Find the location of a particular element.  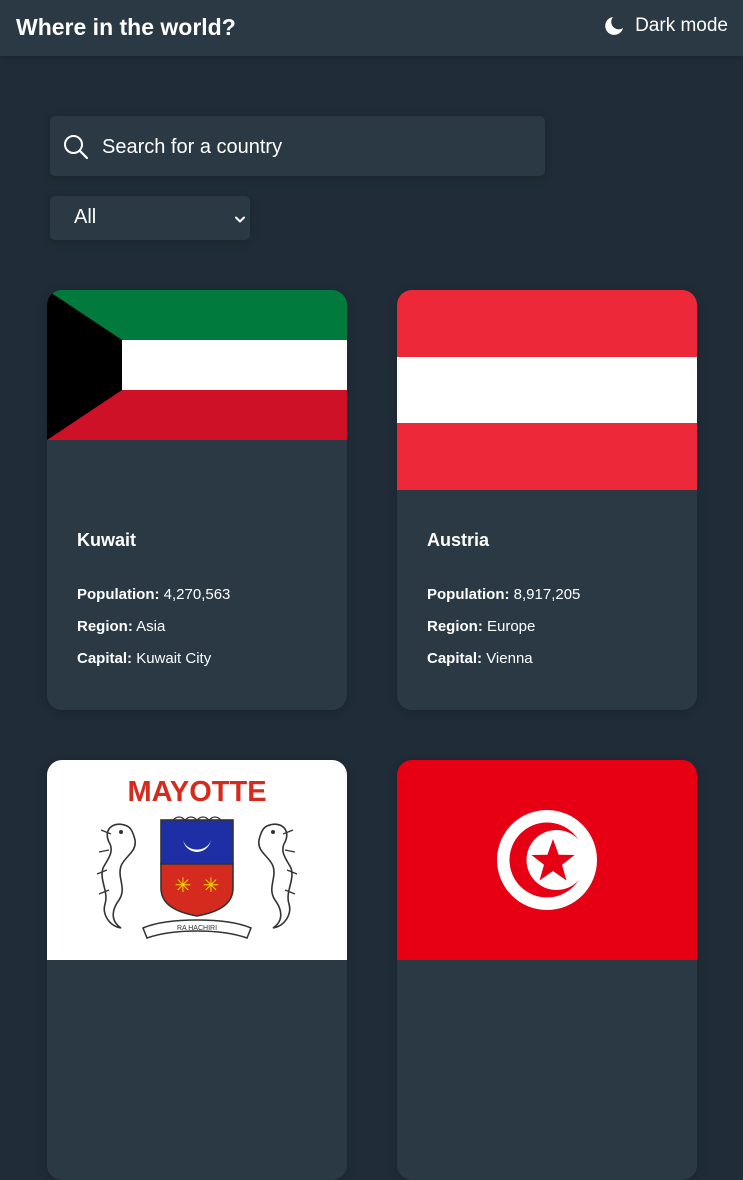

population-value: 8,917,205 is located at coordinates (547, 594).